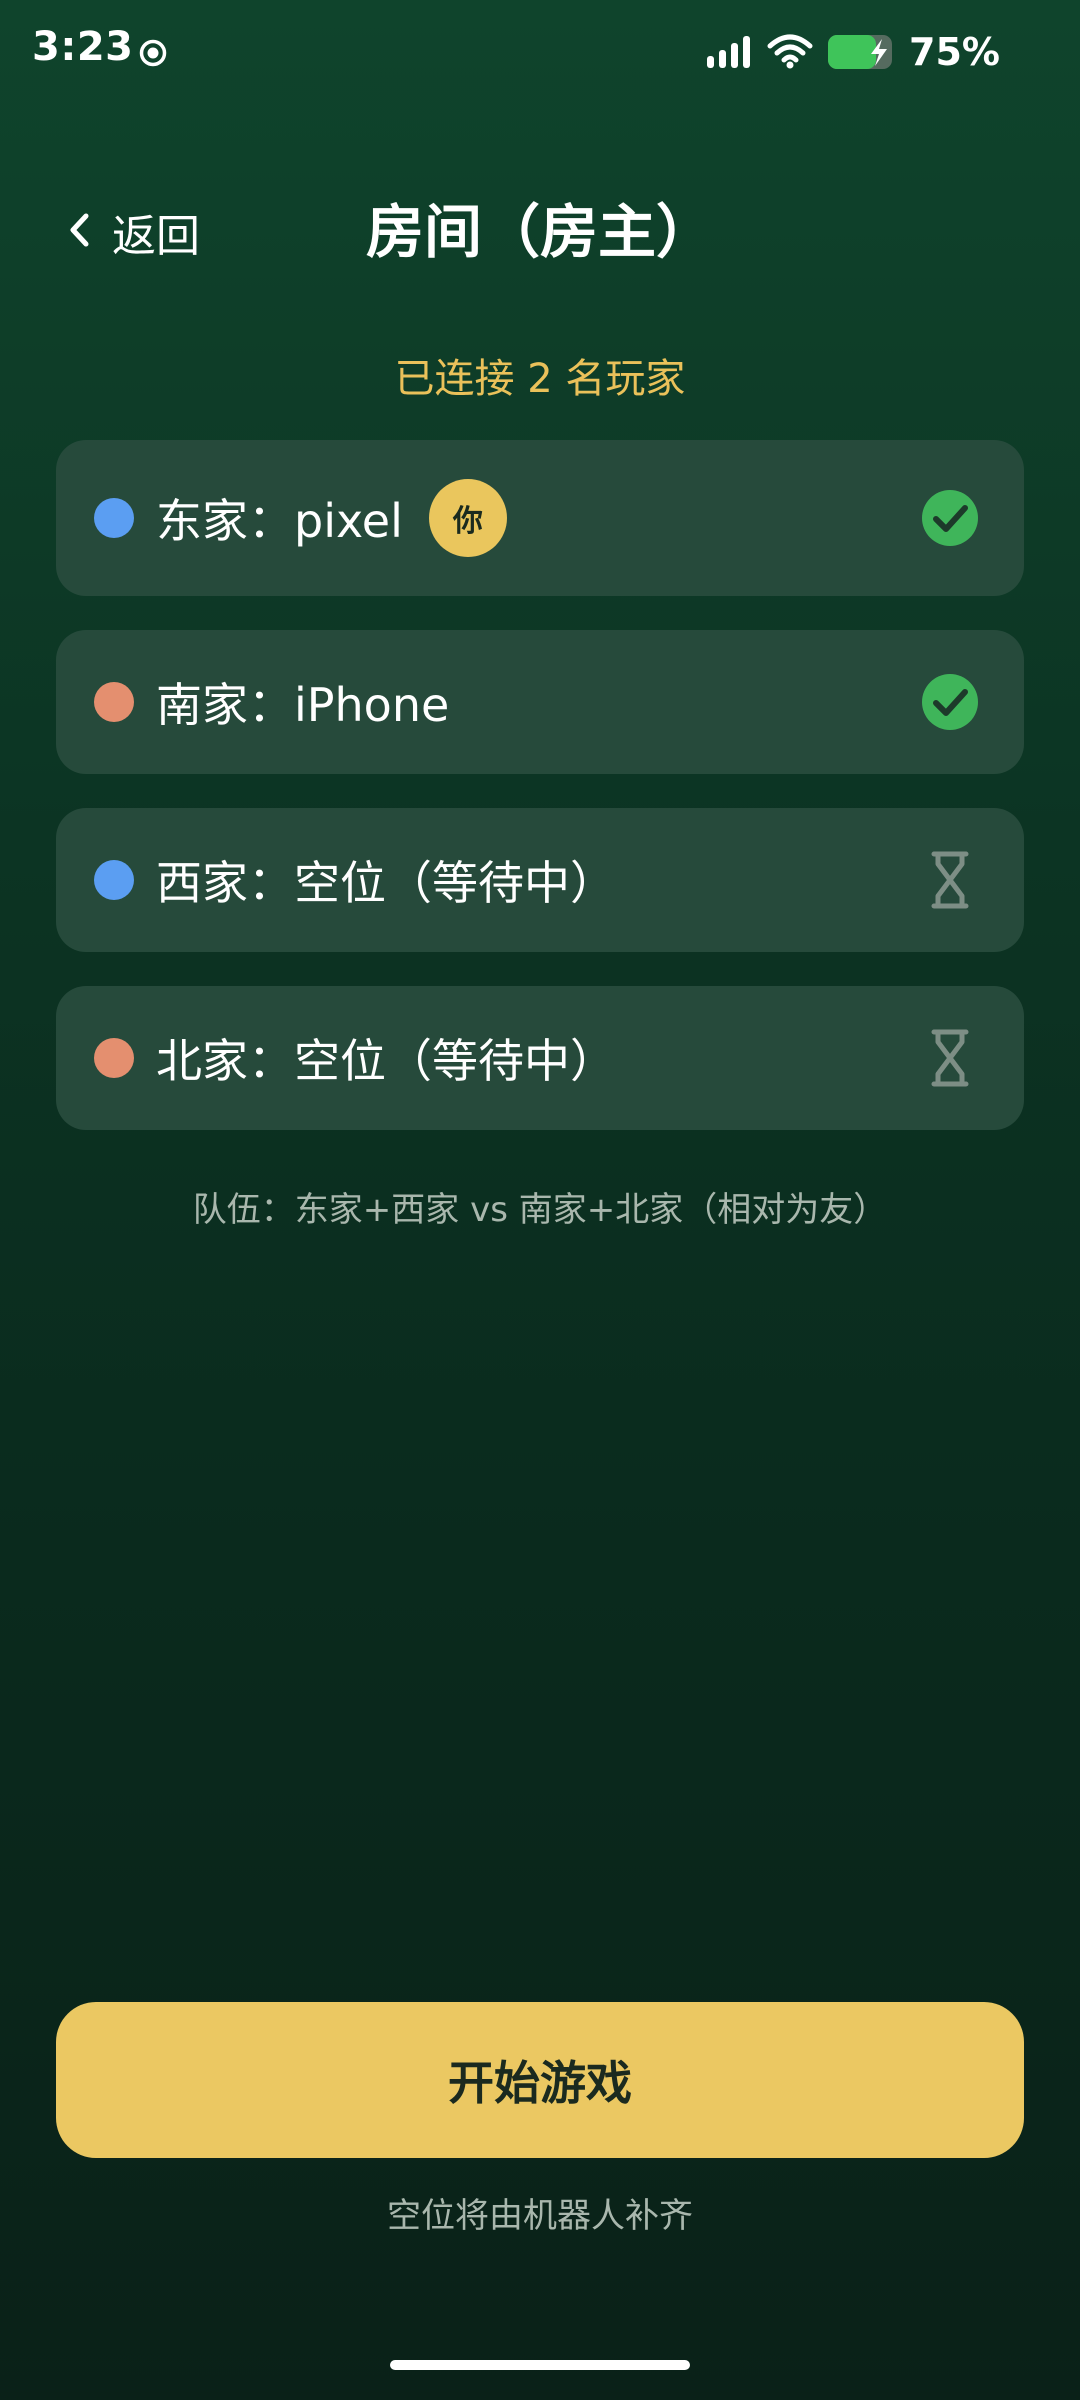 The height and width of the screenshot is (2400, 1080). What do you see at coordinates (540, 2365) in the screenshot?
I see `home-indicator` at bounding box center [540, 2365].